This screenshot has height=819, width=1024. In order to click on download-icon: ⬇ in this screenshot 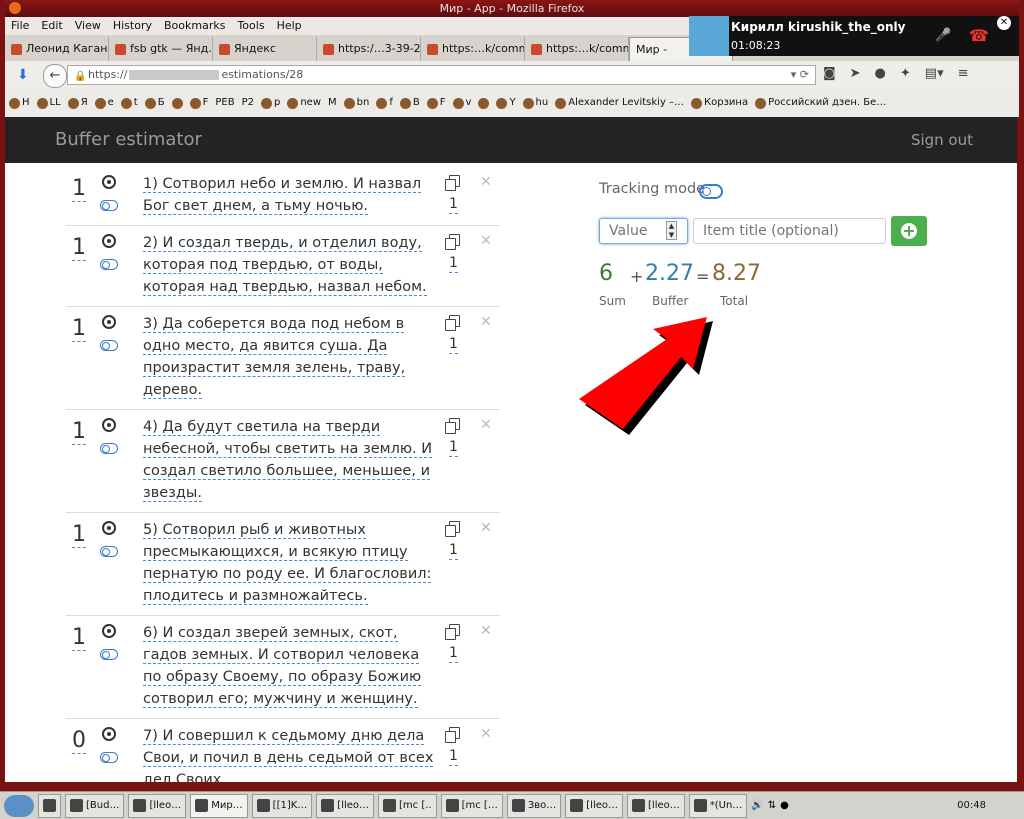, I will do `click(23, 75)`.